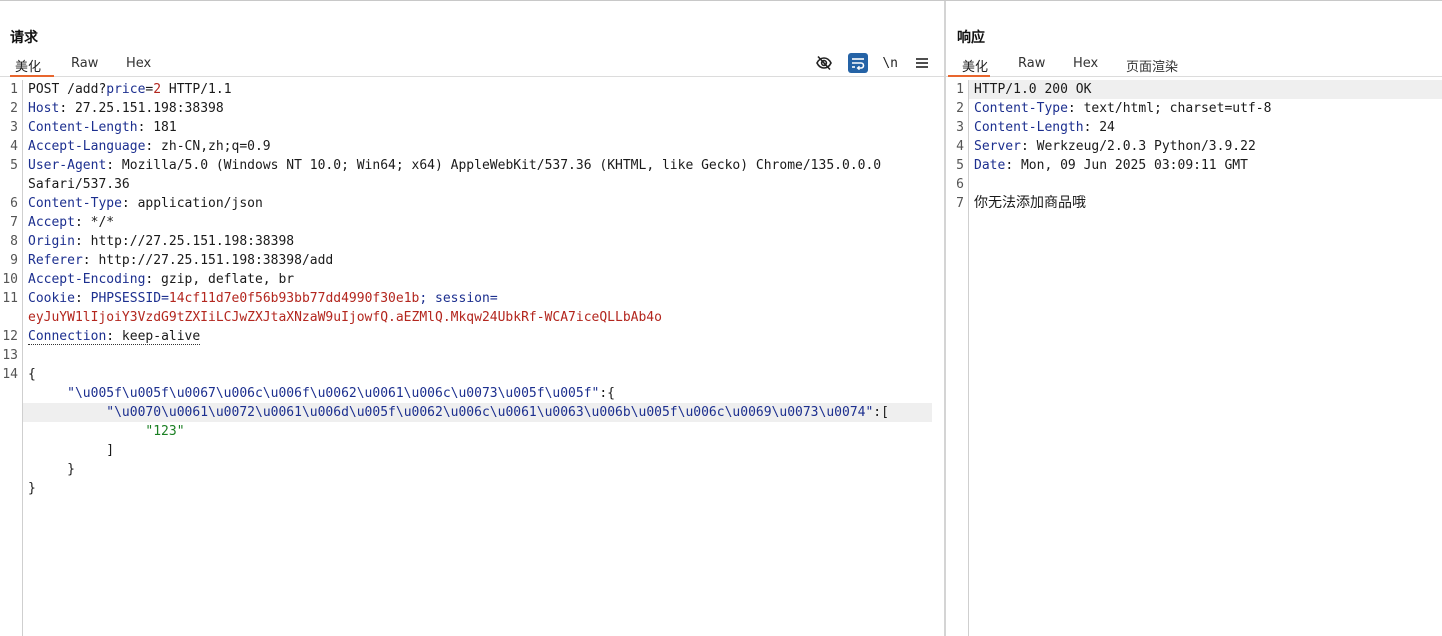  I want to click on header-value: : Mon, 09 Jun 2025 03:09:11 GMT, so click(1126, 165).